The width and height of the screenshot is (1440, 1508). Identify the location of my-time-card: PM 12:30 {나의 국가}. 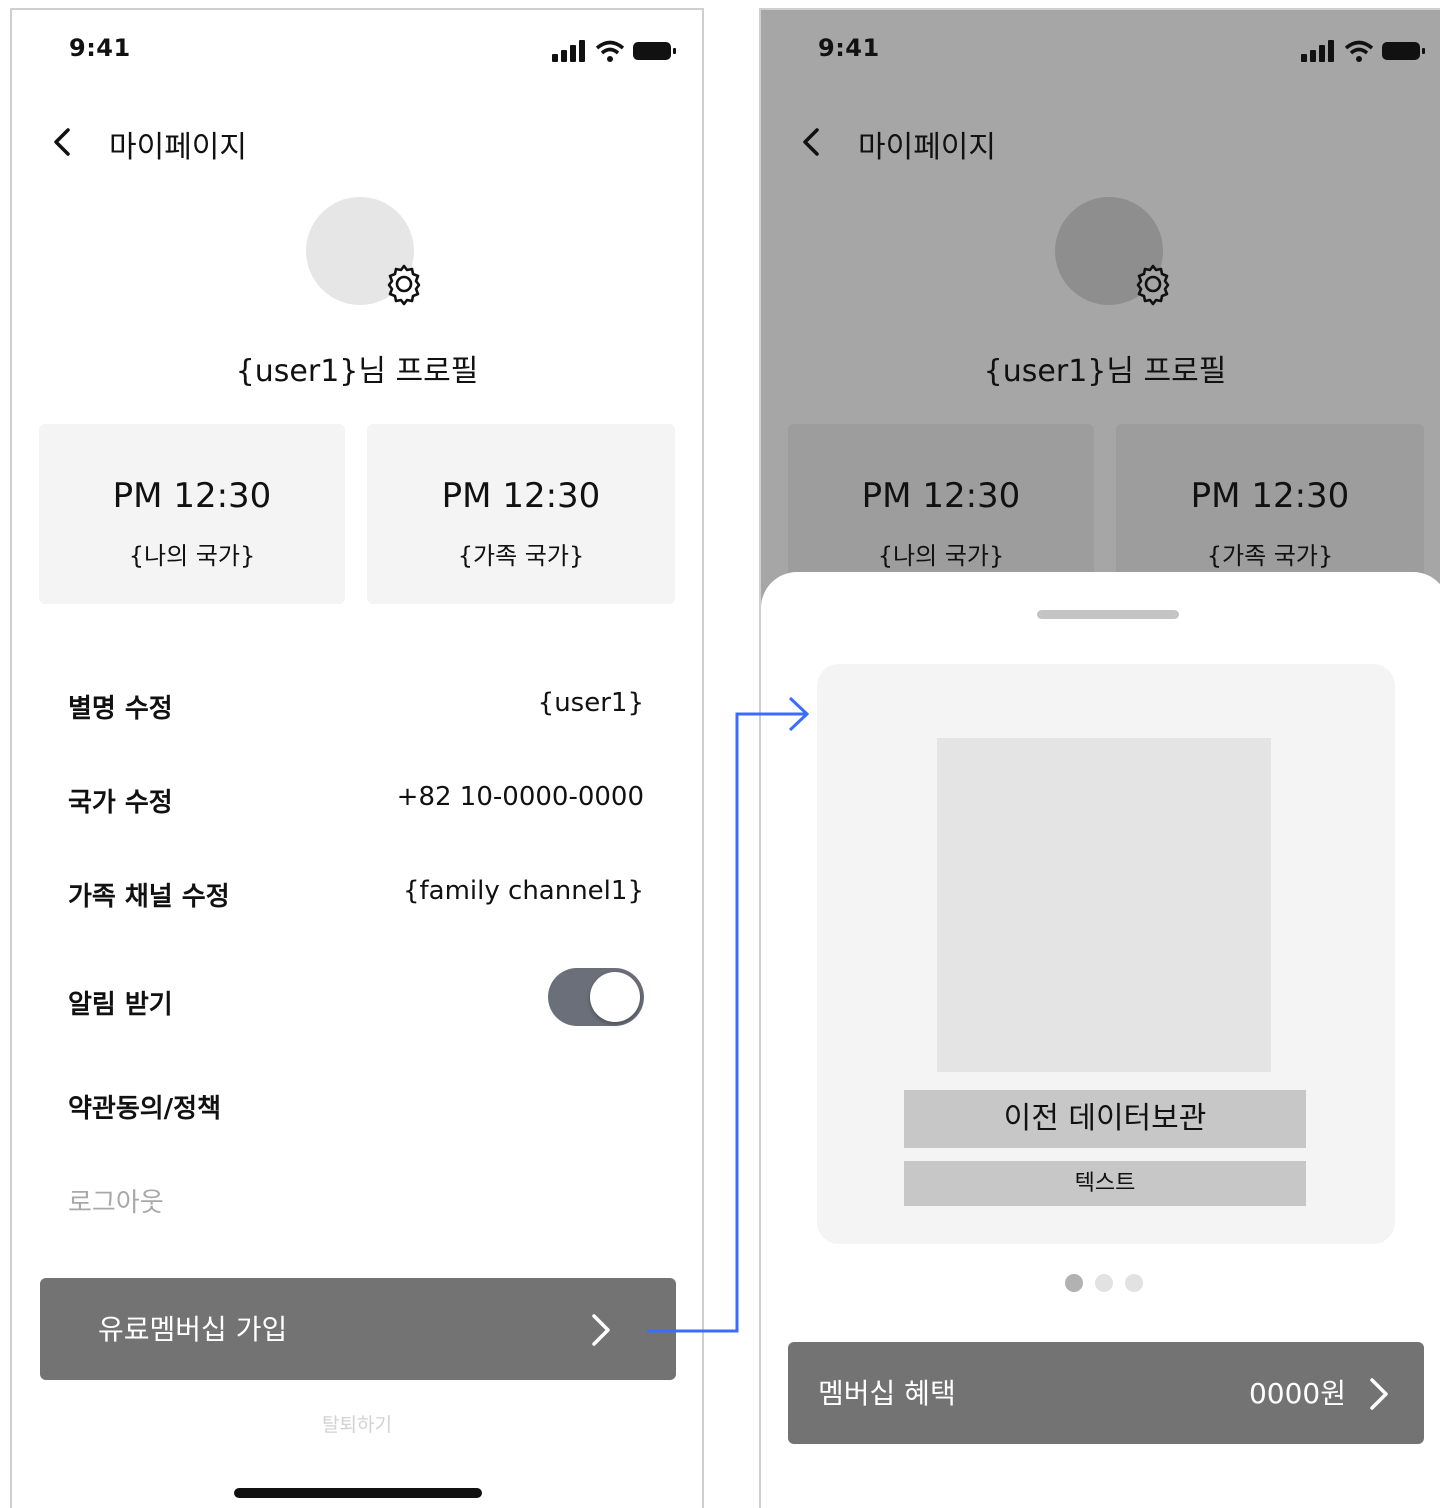
(192, 514).